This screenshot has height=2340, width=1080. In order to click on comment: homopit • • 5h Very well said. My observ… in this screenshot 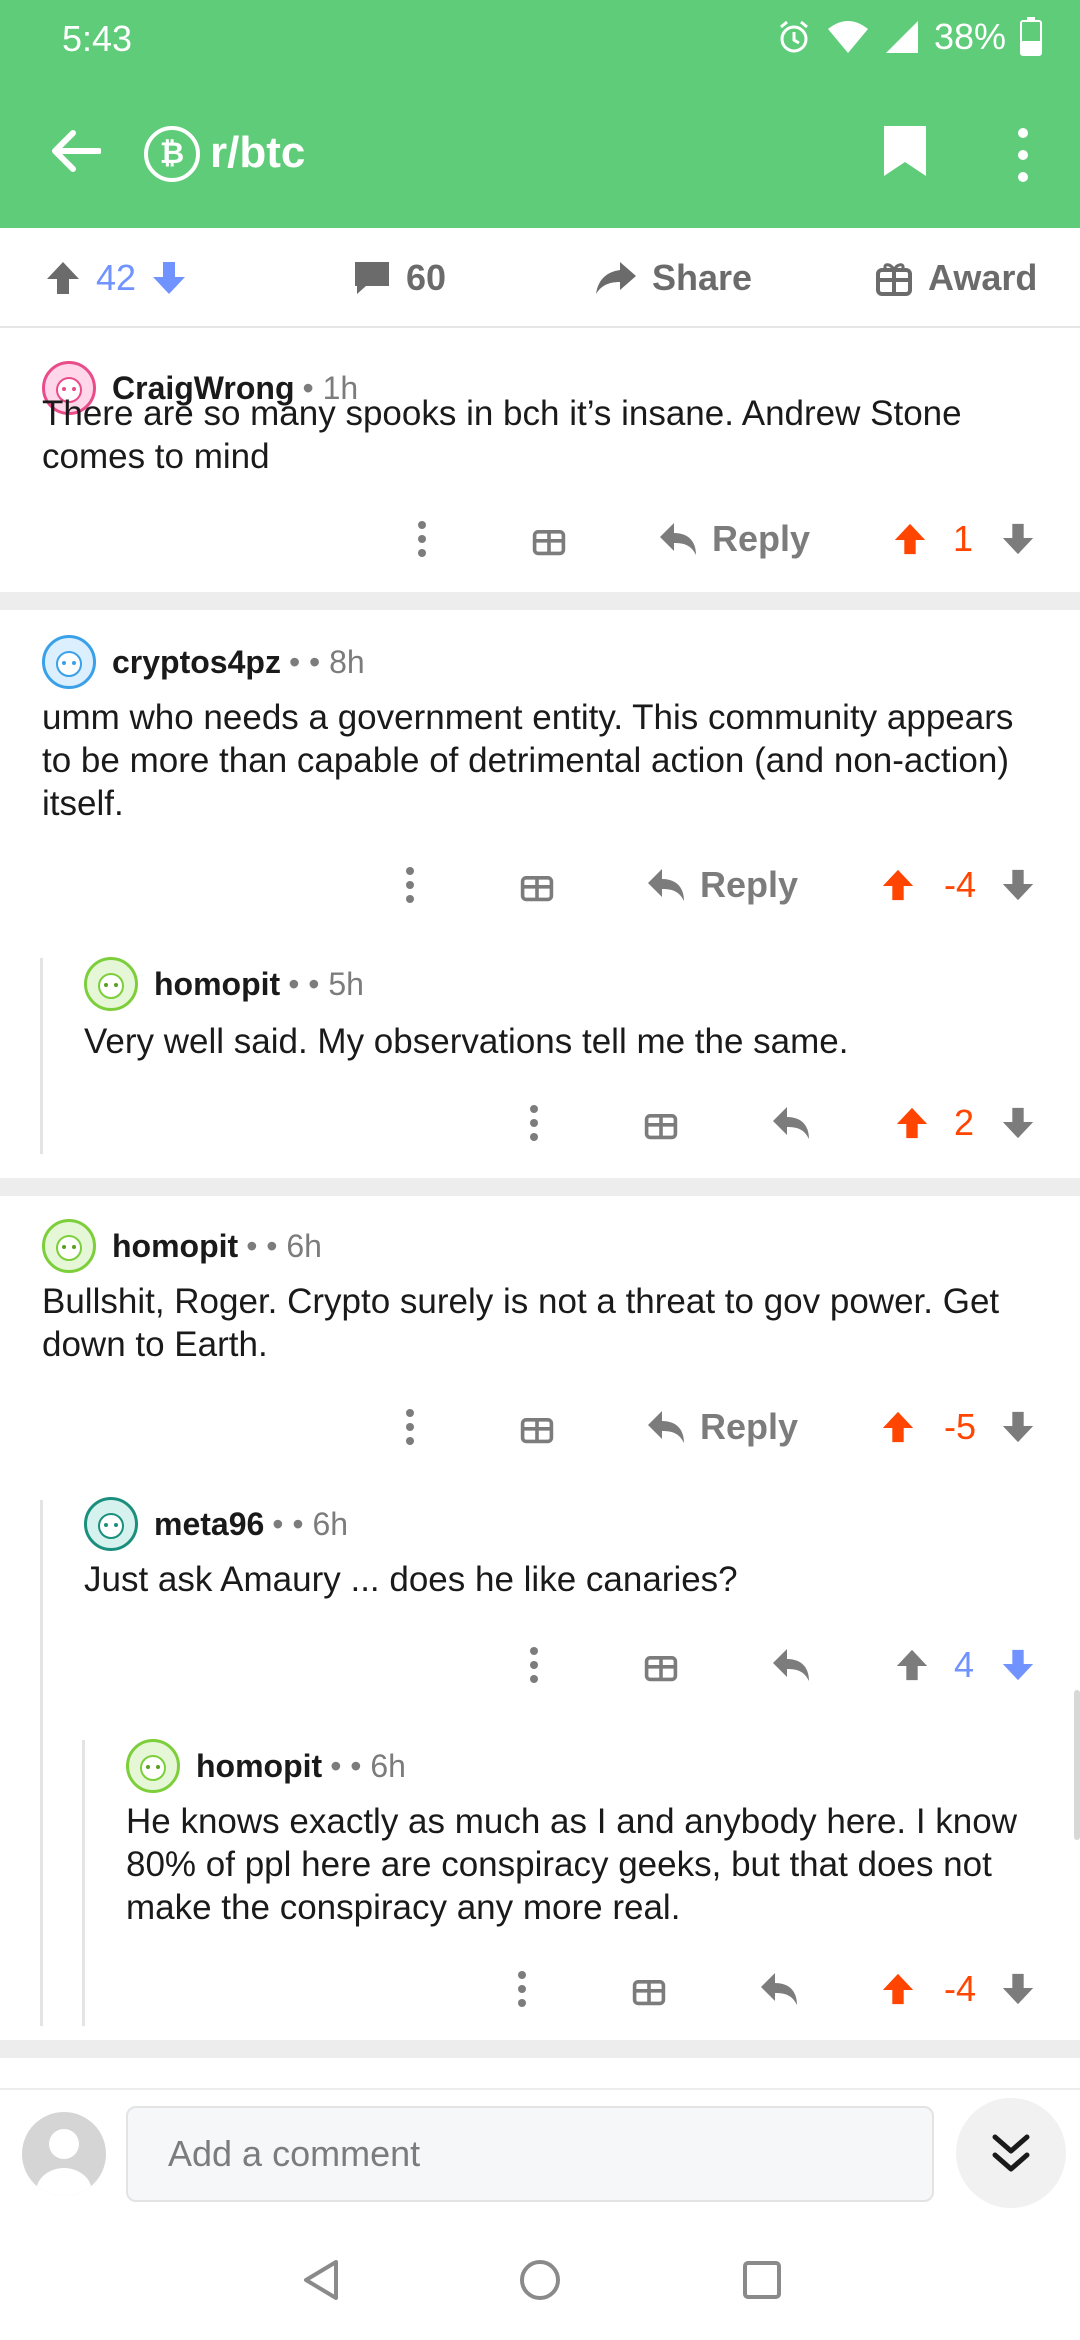, I will do `click(540, 1060)`.